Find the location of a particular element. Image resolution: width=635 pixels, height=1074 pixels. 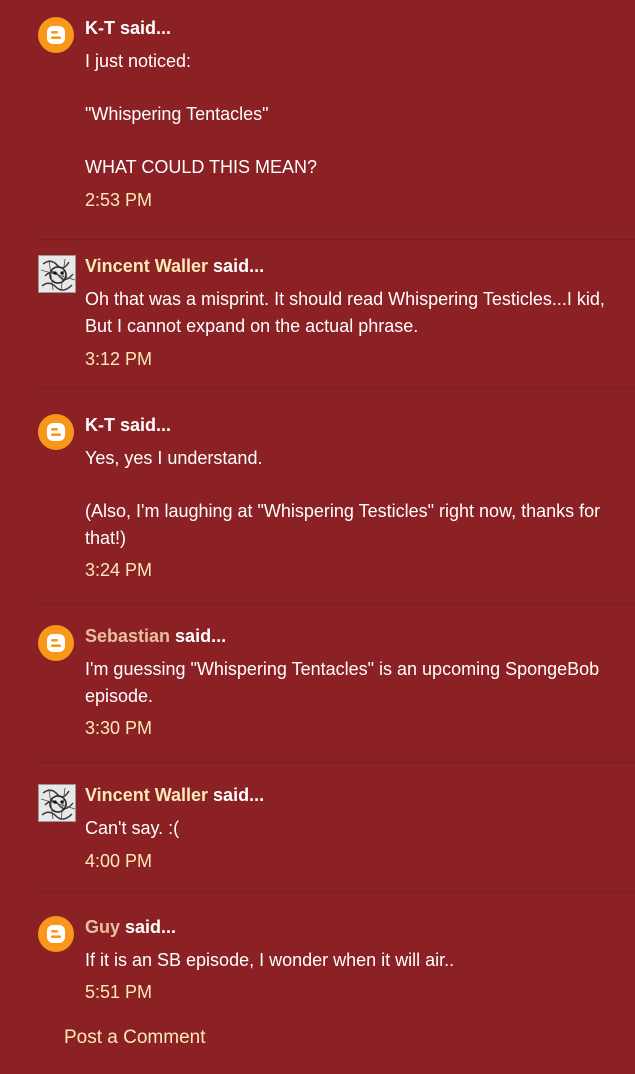

comment-timestamp-link: 3:12 PM is located at coordinates (118, 359).